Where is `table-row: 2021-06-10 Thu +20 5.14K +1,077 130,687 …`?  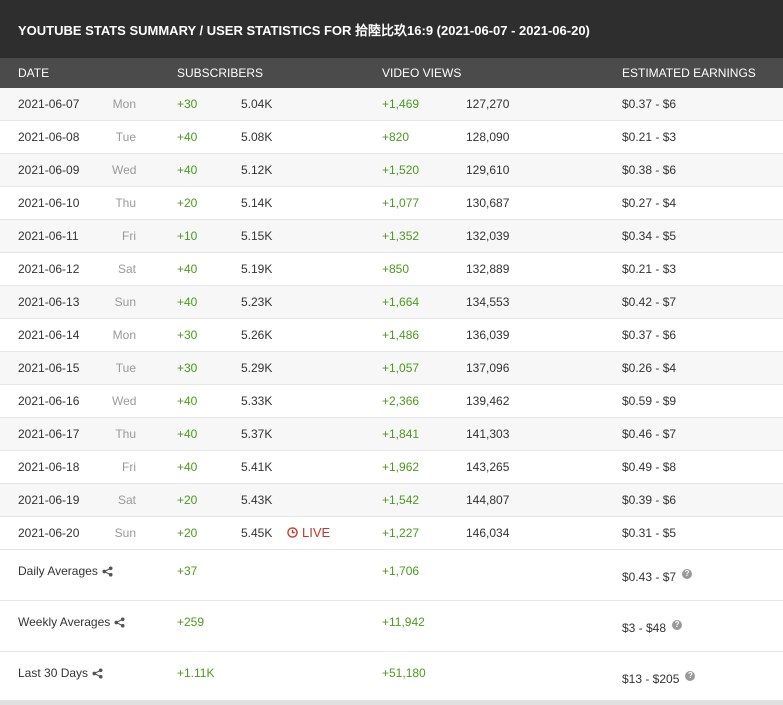 table-row: 2021-06-10 Thu +20 5.14K +1,077 130,687 … is located at coordinates (391, 203).